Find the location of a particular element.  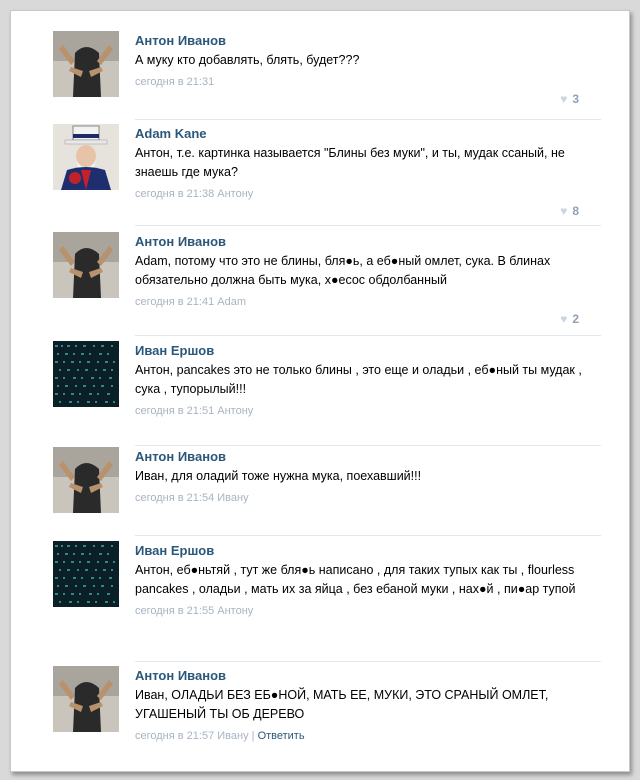

avatar-adam is located at coordinates (86, 157).